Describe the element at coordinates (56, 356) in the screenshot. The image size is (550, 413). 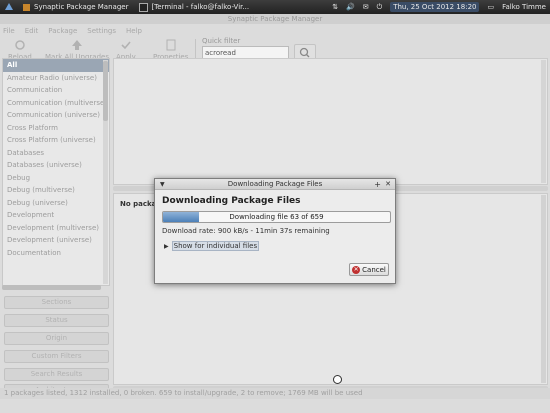
I see `custom-filters-button: Custom Filters` at that location.